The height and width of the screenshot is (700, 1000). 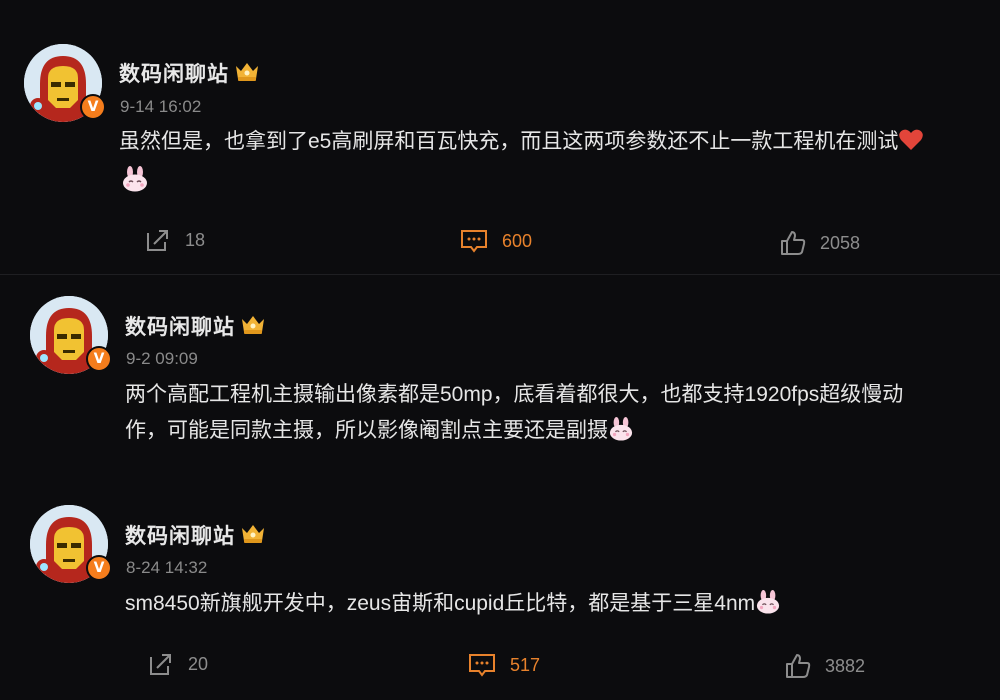 What do you see at coordinates (440, 603) in the screenshot?
I see `post-text-line: sm8450新旗舰开发中，zeus宙斯和cupid丘比特，都是基于三星4nm` at bounding box center [440, 603].